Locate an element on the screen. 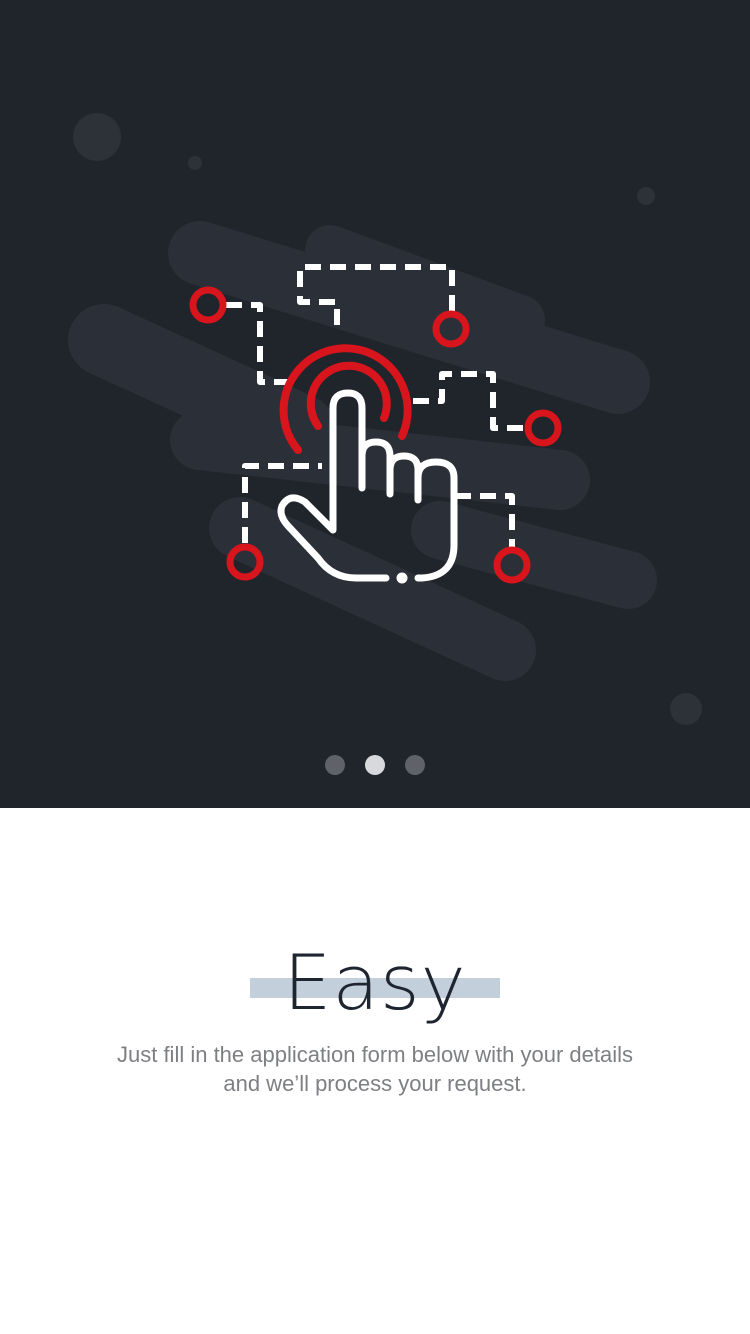  page-title: Easy is located at coordinates (375, 982).